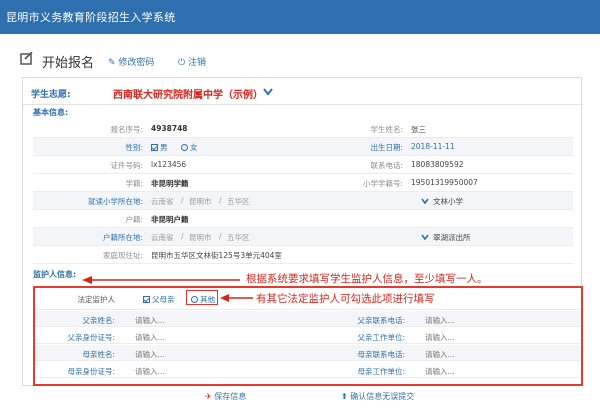  Describe the element at coordinates (122, 255) in the screenshot. I see `address-label: 家庭现住址:` at that location.